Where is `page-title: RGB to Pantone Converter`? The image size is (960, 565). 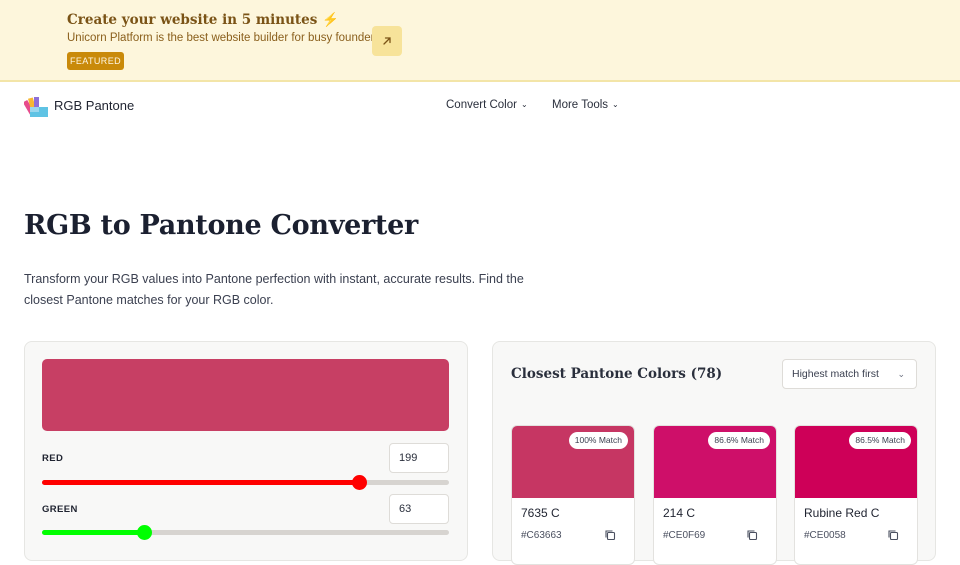
page-title: RGB to Pantone Converter is located at coordinates (221, 225).